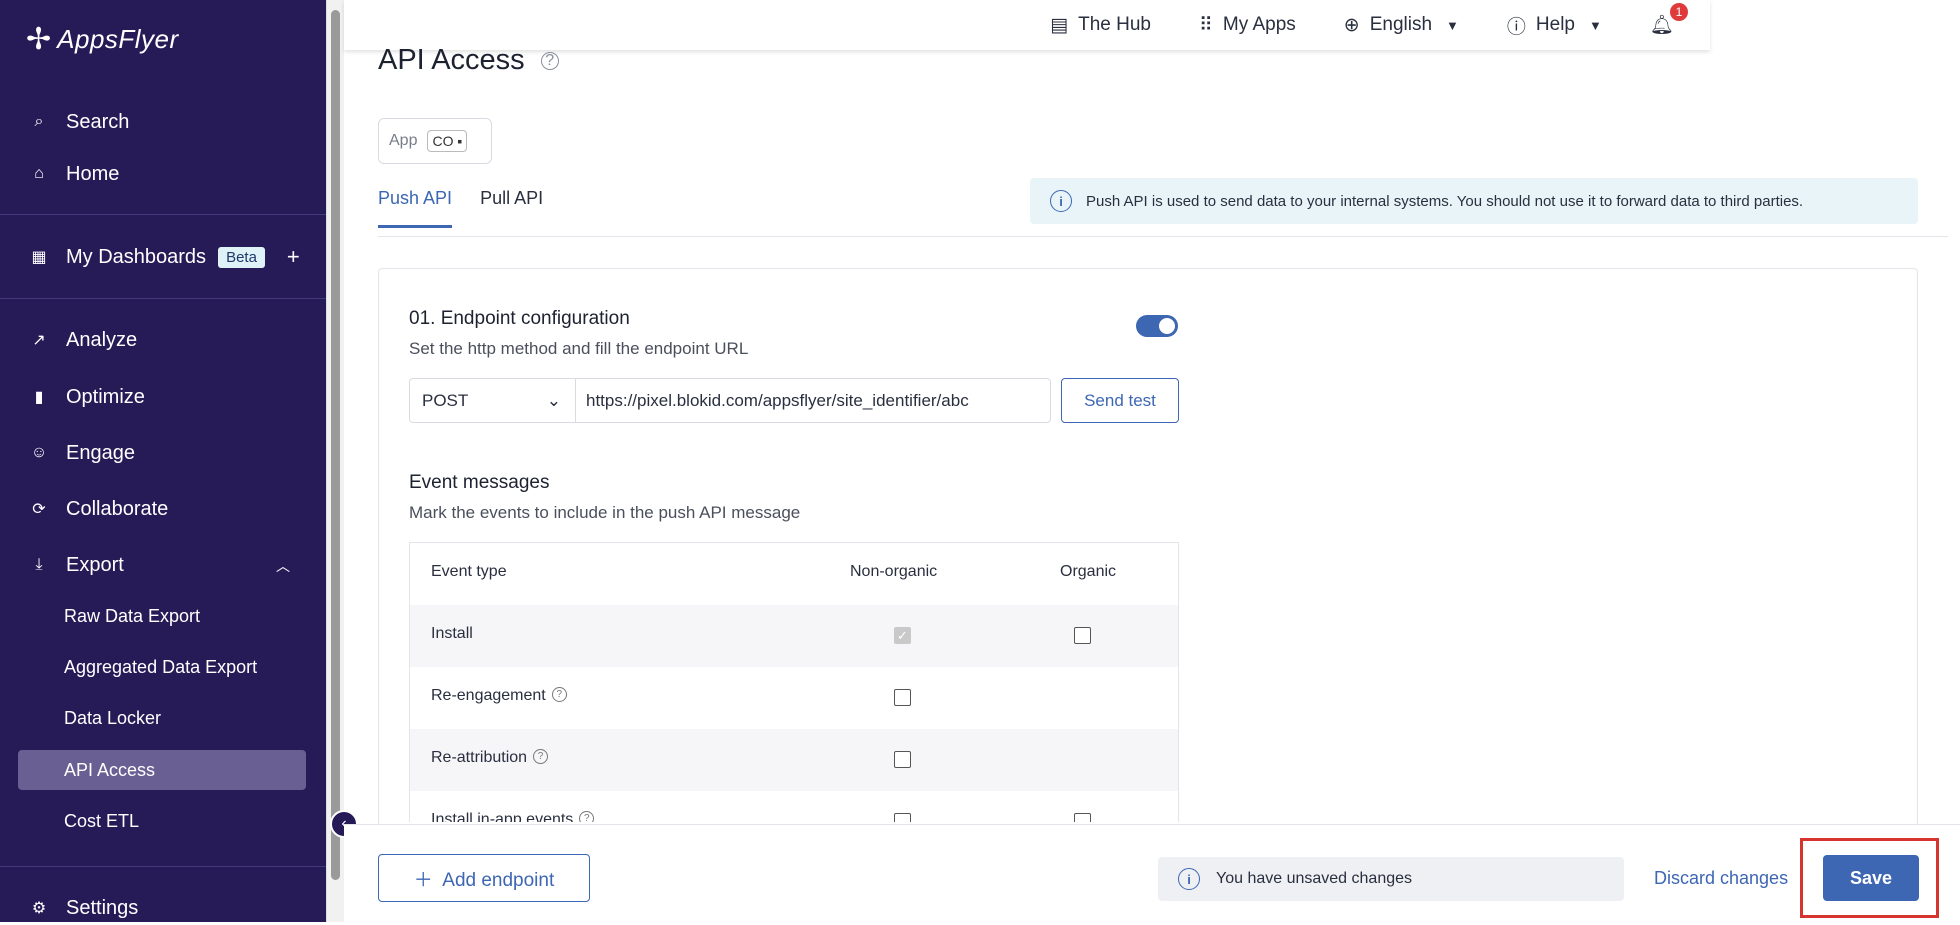 The image size is (1960, 925). I want to click on chevron-down-icon: ▼, so click(1452, 25).